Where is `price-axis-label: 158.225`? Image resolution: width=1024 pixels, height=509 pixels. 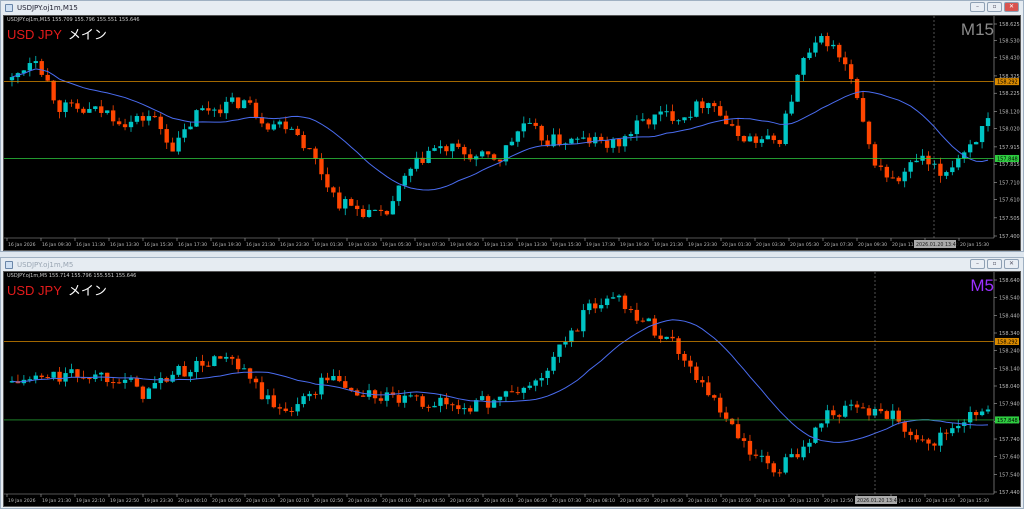 price-axis-label: 158.225 is located at coordinates (1009, 94).